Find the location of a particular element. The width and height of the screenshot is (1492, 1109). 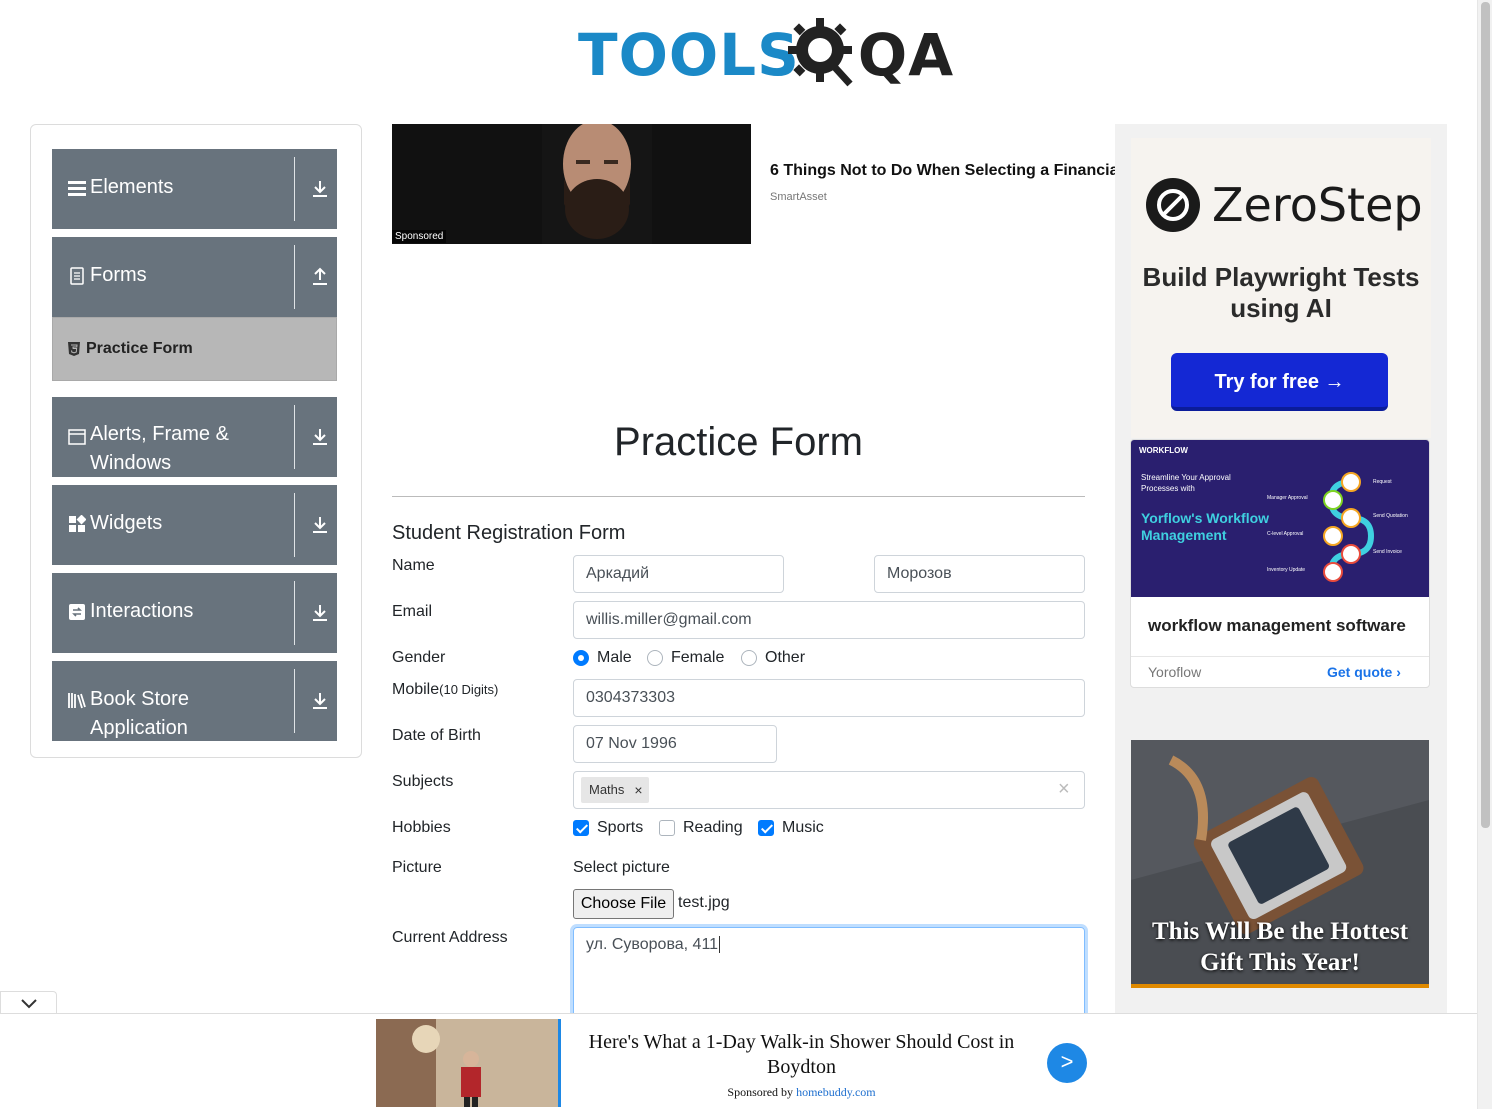

sidebar-group-label: Elements is located at coordinates (132, 187).